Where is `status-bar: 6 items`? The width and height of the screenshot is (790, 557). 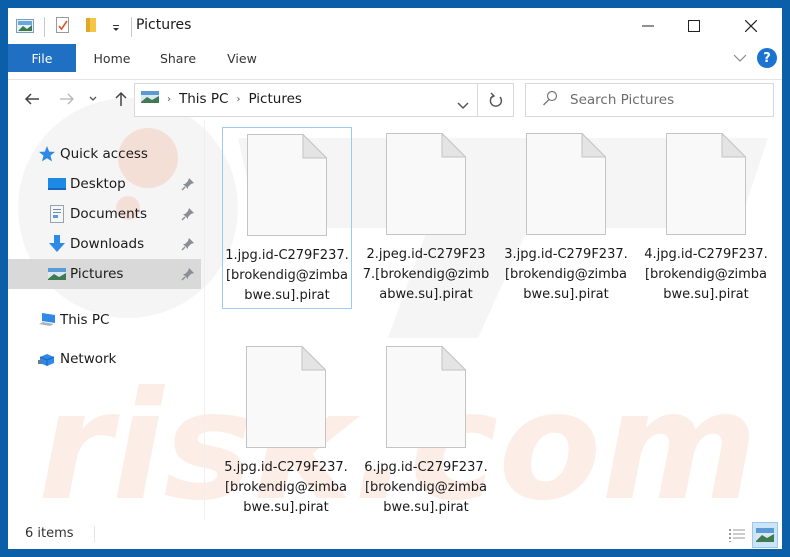
status-bar: 6 items is located at coordinates (395, 534).